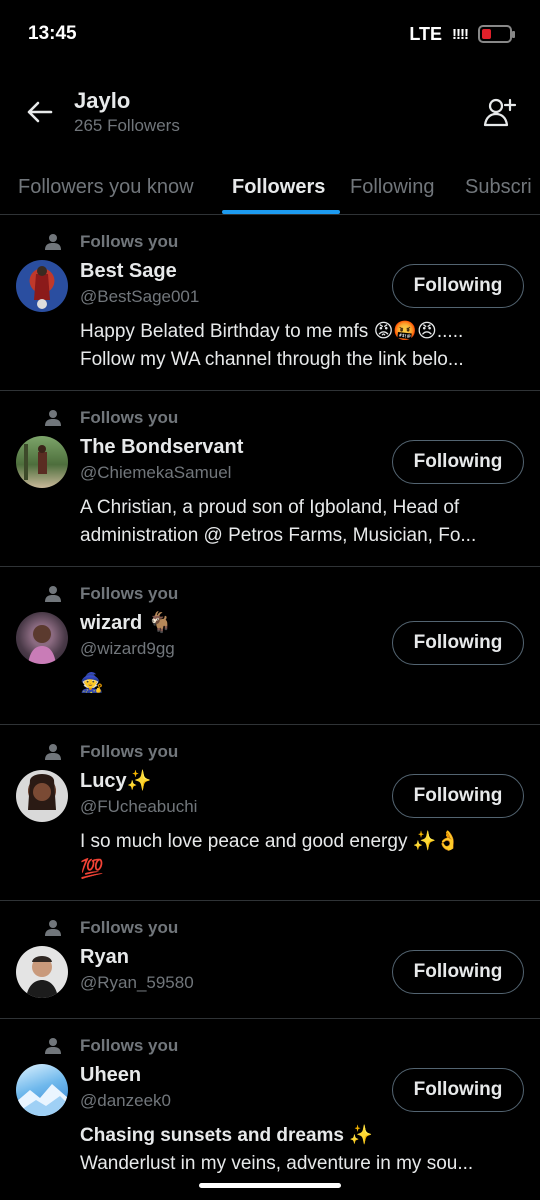 The width and height of the screenshot is (540, 1200). Describe the element at coordinates (496, 34) in the screenshot. I see `battery-icon` at that location.